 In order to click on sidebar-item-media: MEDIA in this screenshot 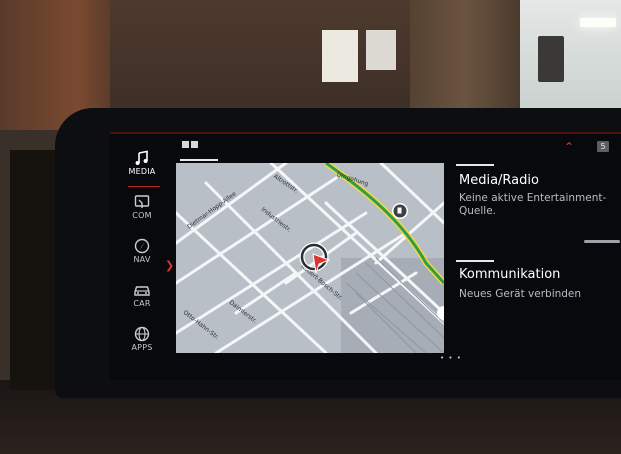, I will do `click(142, 170)`.